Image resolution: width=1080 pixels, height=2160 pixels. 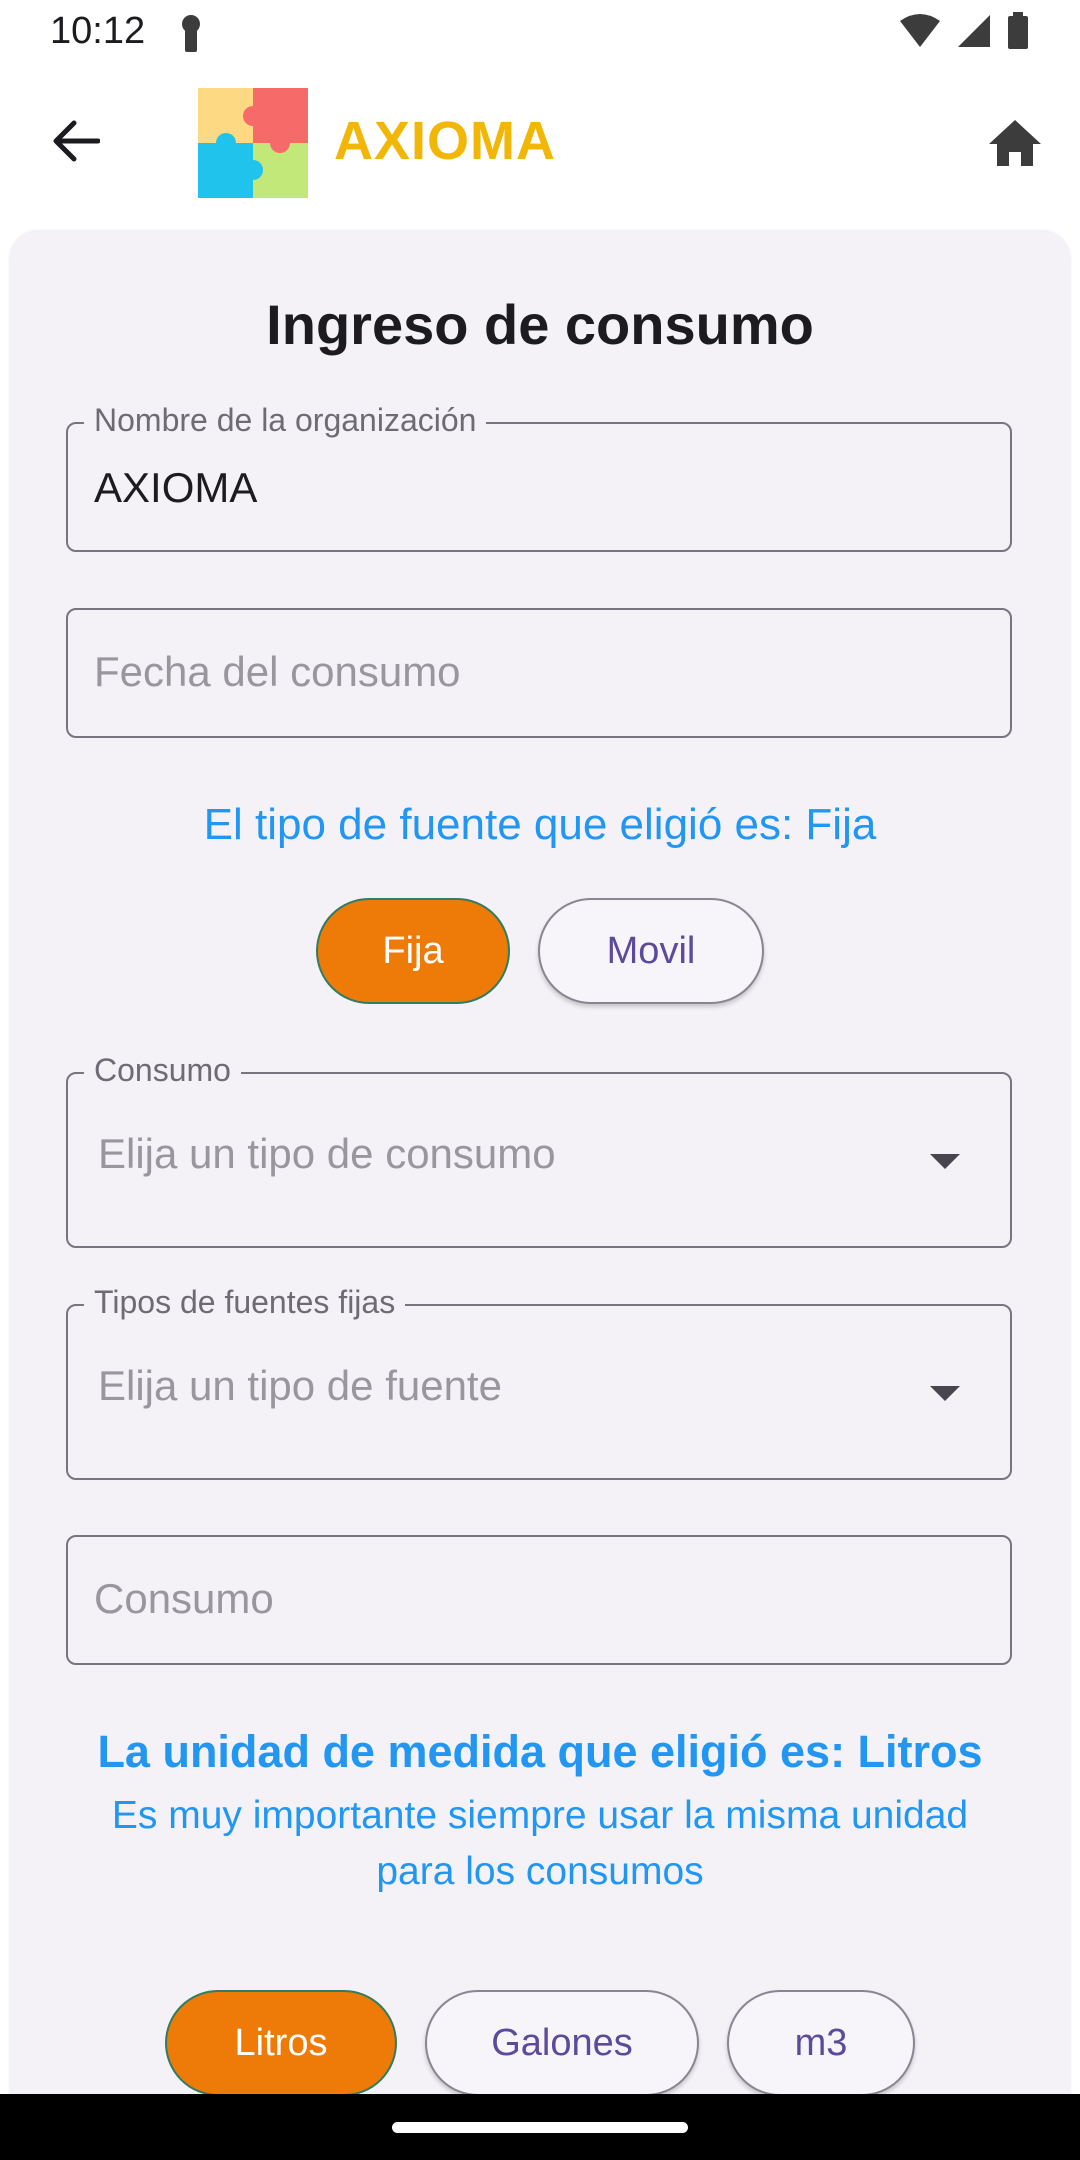 What do you see at coordinates (920, 33) in the screenshot?
I see `wifi-icon` at bounding box center [920, 33].